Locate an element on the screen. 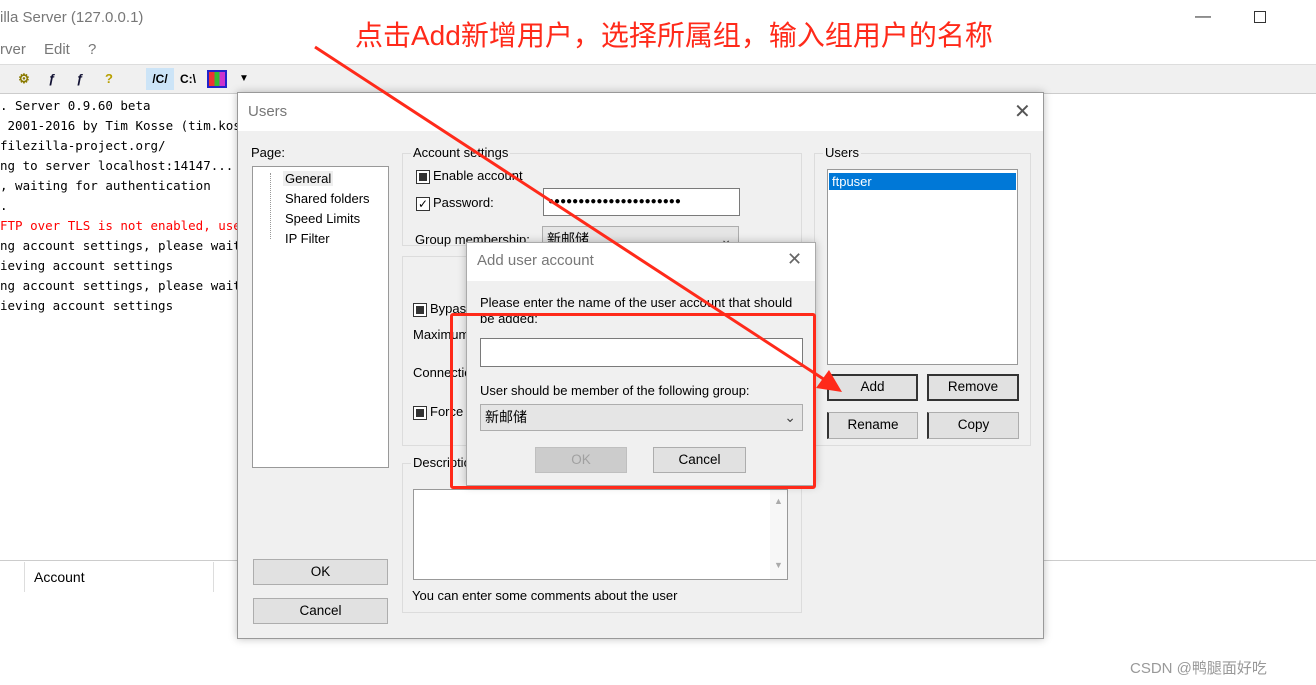 The height and width of the screenshot is (685, 1316). annotation-text: 点击Add新增用户，选择所属组，输入组用户的名称 is located at coordinates (674, 35).